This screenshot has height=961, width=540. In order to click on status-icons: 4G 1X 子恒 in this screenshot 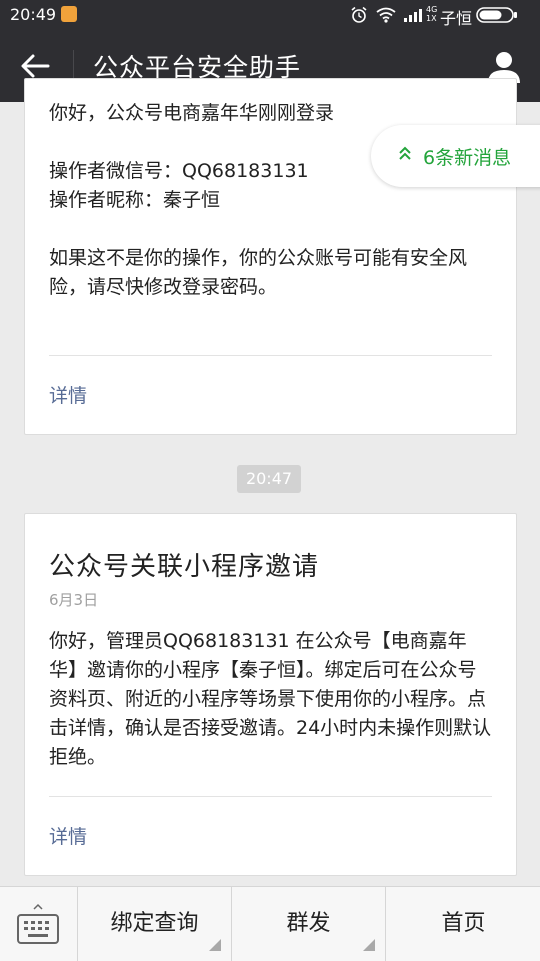, I will do `click(440, 16)`.